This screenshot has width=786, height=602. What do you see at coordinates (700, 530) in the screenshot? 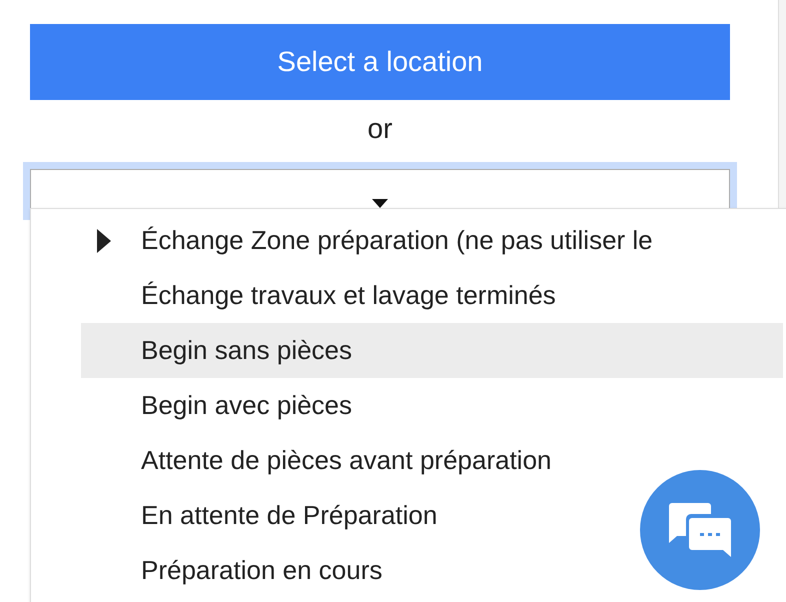
I see `chat-bubbles-icon` at bounding box center [700, 530].